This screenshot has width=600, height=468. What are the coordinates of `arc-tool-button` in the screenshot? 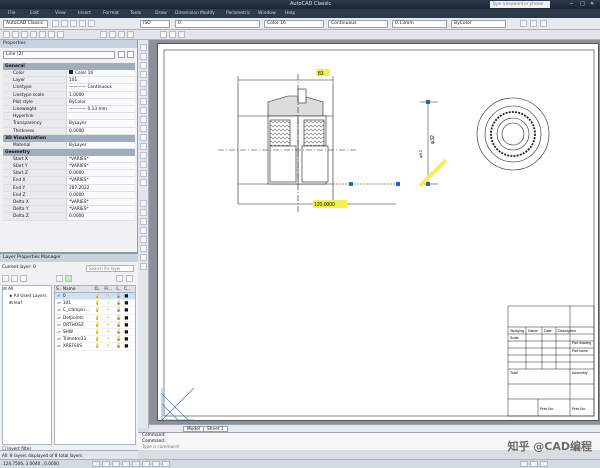 It's located at (33, 34).